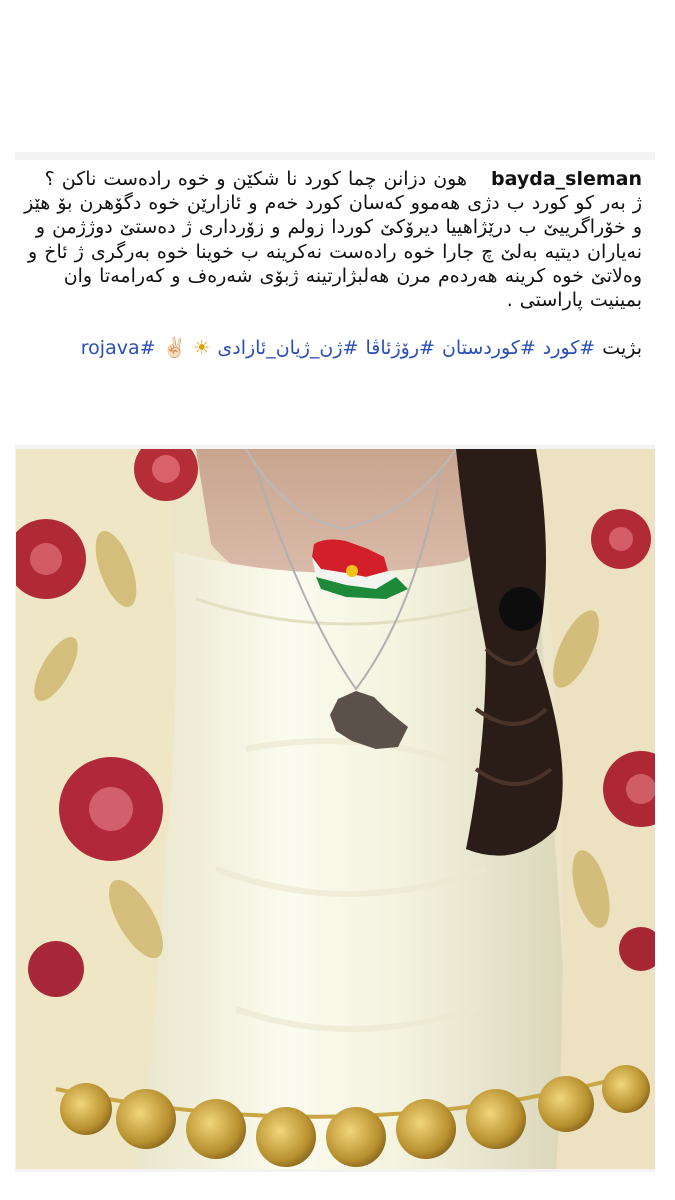 The width and height of the screenshot is (675, 1200). What do you see at coordinates (186, 348) in the screenshot?
I see `sun-victory-emoji-icon: ☀ ✌🏻` at bounding box center [186, 348].